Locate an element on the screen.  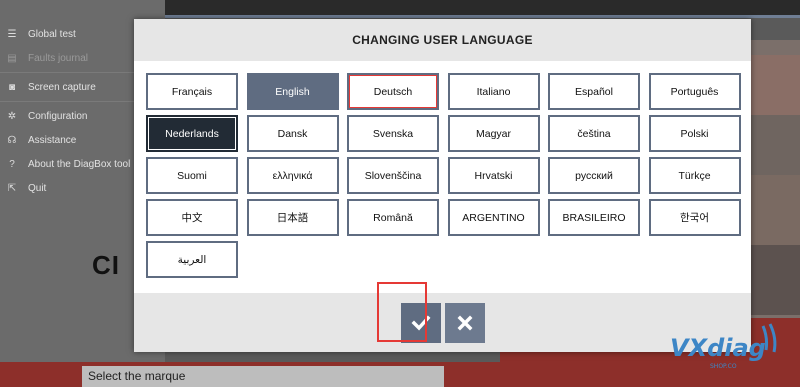
sidebar-item-label: Faults journal is located at coordinates (58, 58).